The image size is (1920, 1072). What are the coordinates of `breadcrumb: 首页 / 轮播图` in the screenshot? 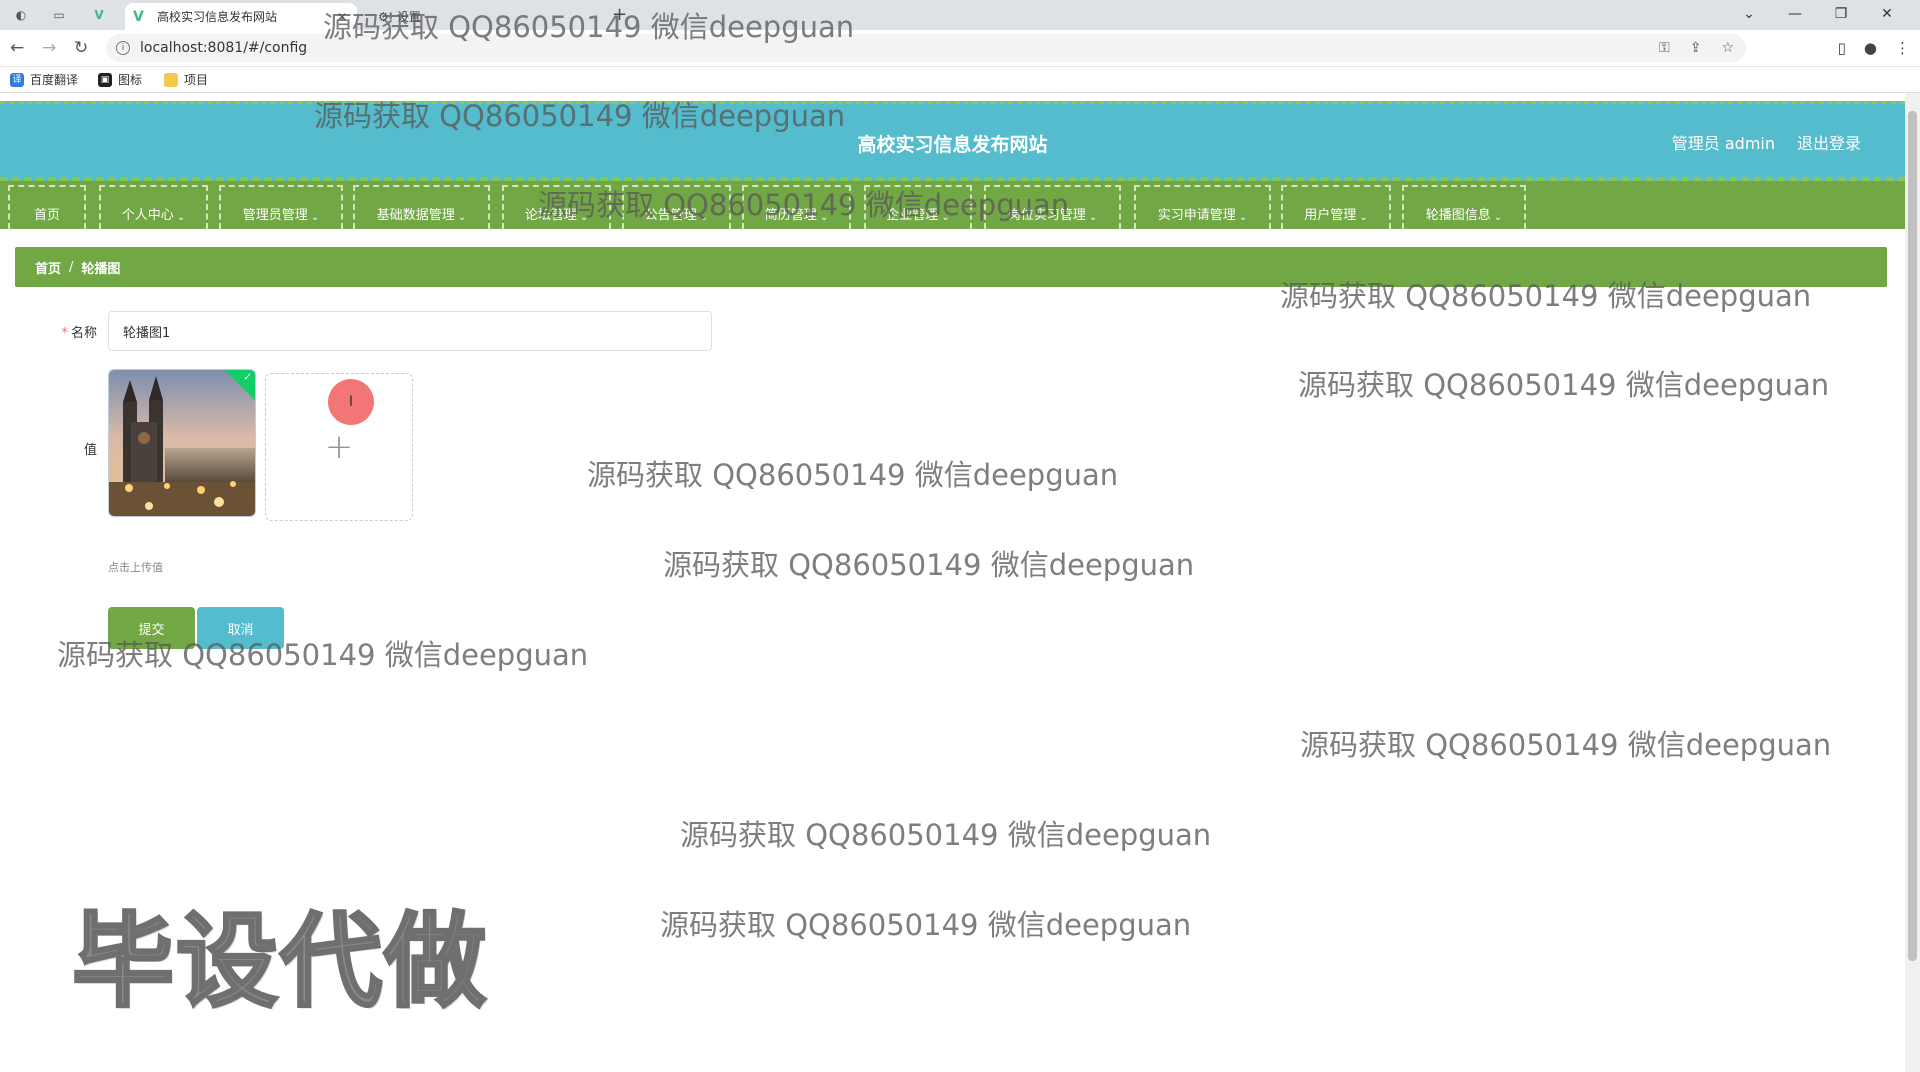 It's located at (951, 267).